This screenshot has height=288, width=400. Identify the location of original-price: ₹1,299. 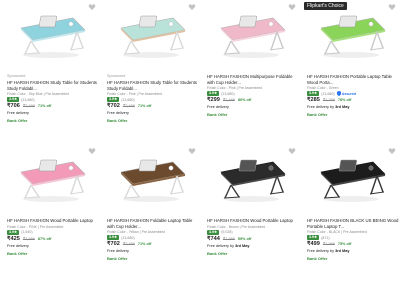
(328, 100).